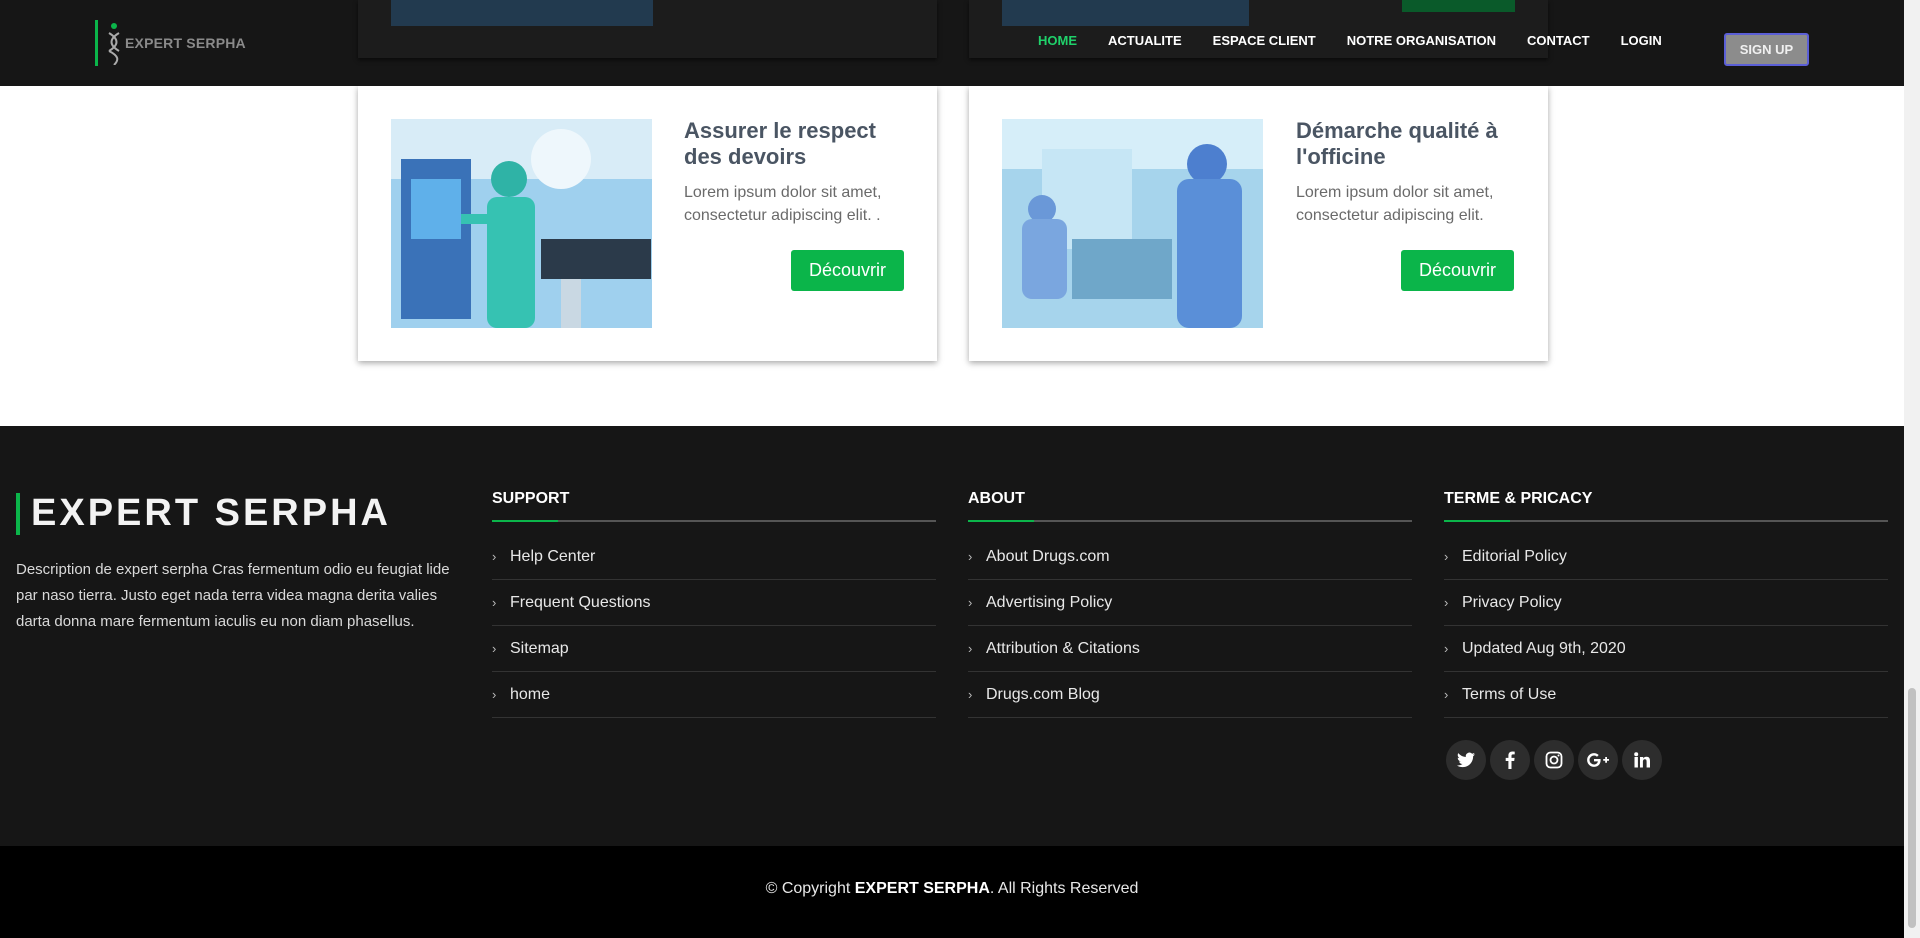 The width and height of the screenshot is (1920, 938). Describe the element at coordinates (1466, 760) in the screenshot. I see `twitter-icon` at that location.